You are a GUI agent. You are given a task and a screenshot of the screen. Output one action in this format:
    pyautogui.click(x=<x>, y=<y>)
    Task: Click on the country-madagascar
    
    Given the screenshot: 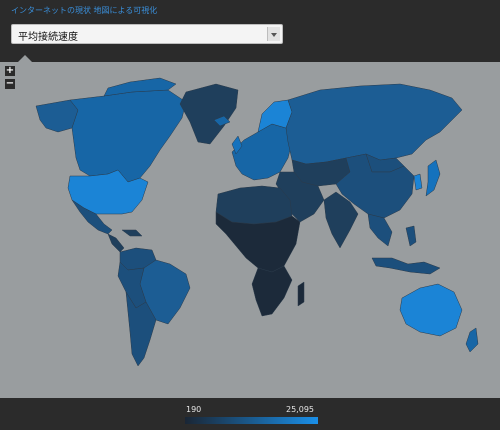 What is the action you would take?
    pyautogui.click(x=301, y=294)
    